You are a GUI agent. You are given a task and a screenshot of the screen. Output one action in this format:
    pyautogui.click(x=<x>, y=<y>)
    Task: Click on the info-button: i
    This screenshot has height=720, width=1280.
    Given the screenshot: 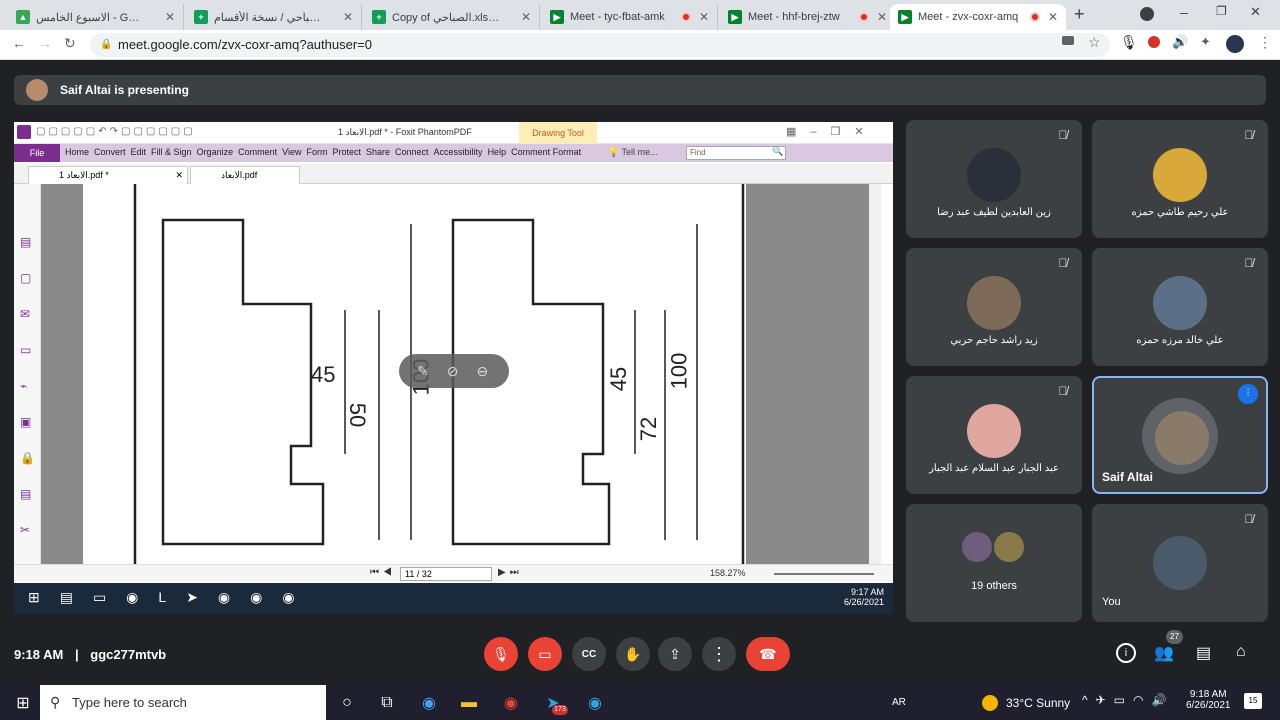 What is the action you would take?
    pyautogui.click(x=1126, y=653)
    